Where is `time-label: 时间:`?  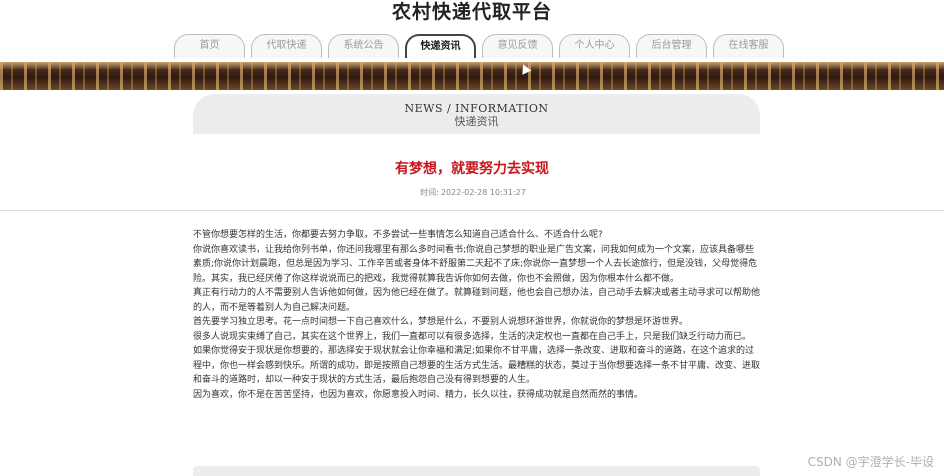
time-label: 时间: is located at coordinates (429, 192).